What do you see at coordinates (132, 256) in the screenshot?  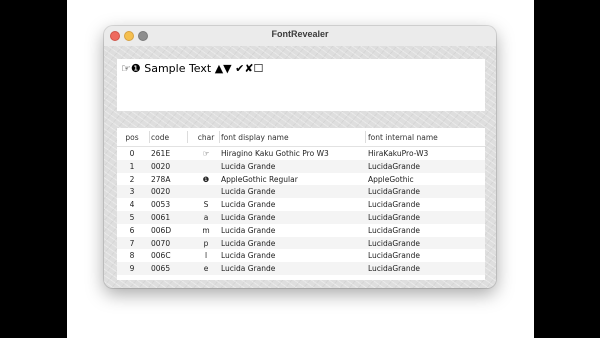 I see `cell-pos: 8` at bounding box center [132, 256].